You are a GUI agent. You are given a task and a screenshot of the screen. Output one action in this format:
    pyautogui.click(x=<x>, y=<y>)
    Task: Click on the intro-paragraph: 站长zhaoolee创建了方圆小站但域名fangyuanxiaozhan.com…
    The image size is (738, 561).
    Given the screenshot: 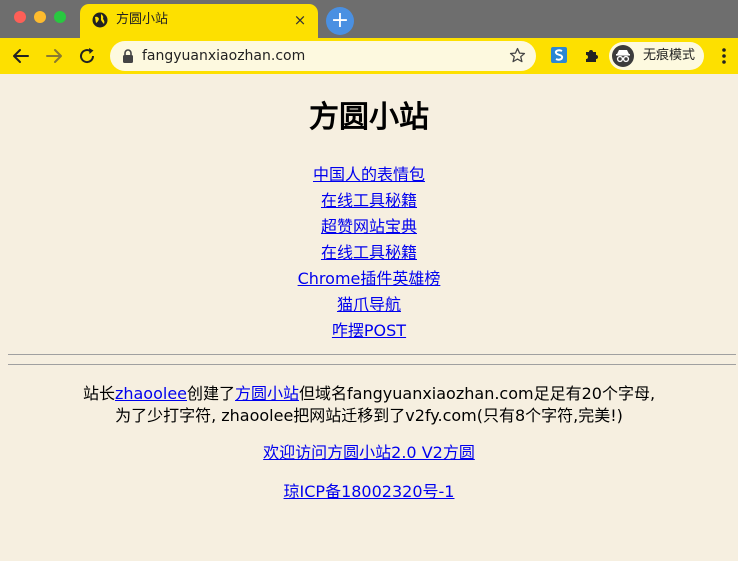 What is the action you would take?
    pyautogui.click(x=369, y=405)
    